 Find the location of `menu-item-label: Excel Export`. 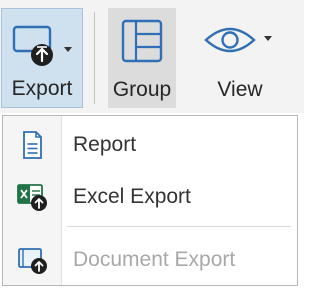

menu-item-label: Excel Export is located at coordinates (132, 196).